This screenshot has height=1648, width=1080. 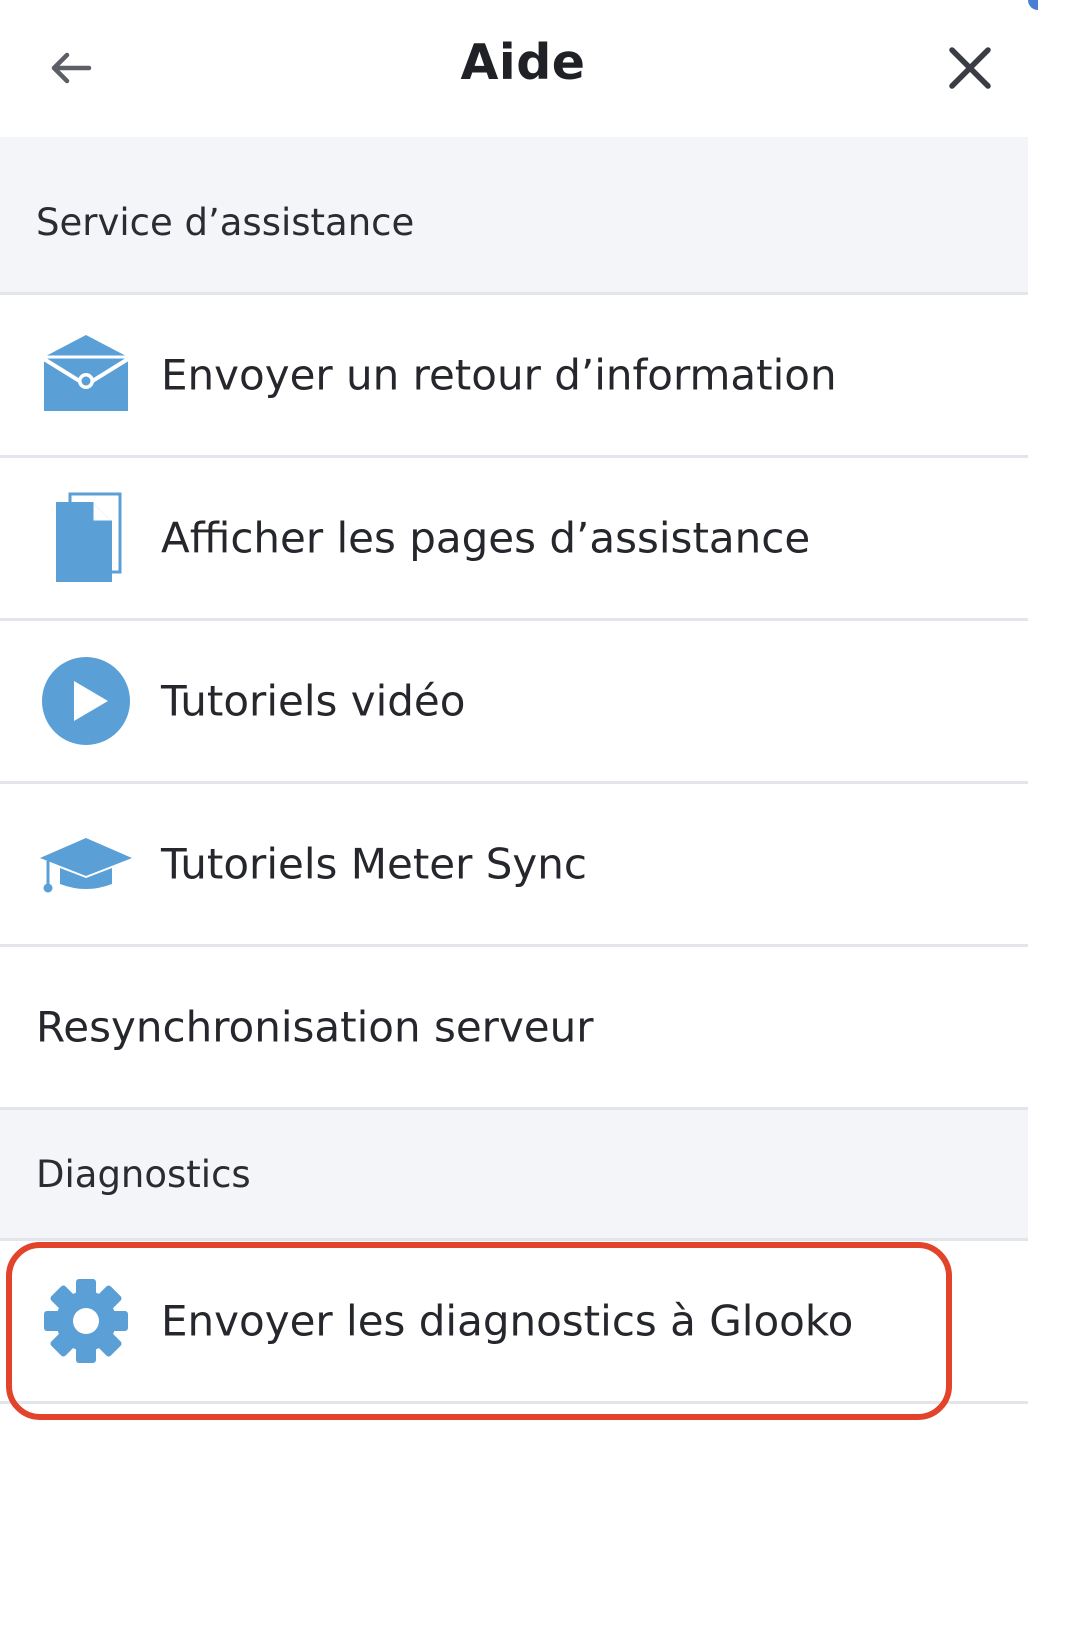 I want to click on envelope-icon, so click(x=86, y=375).